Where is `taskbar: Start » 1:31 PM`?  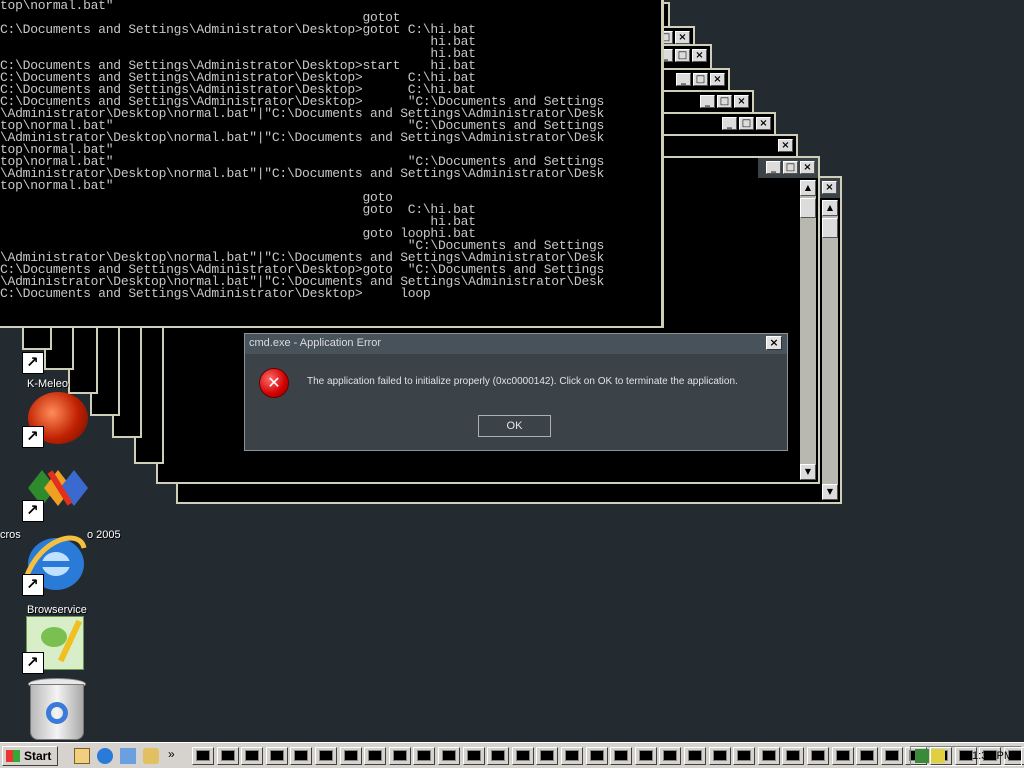 taskbar: Start » 1:31 PM is located at coordinates (512, 755).